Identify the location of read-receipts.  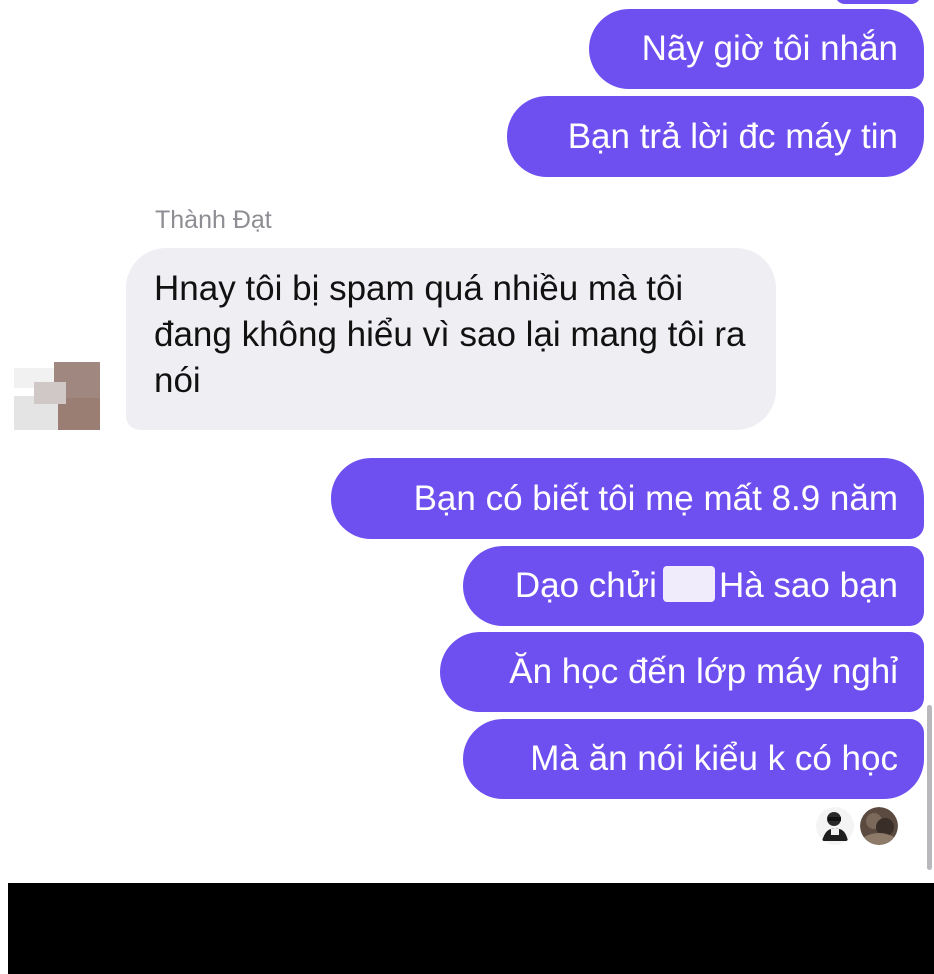
(858, 827).